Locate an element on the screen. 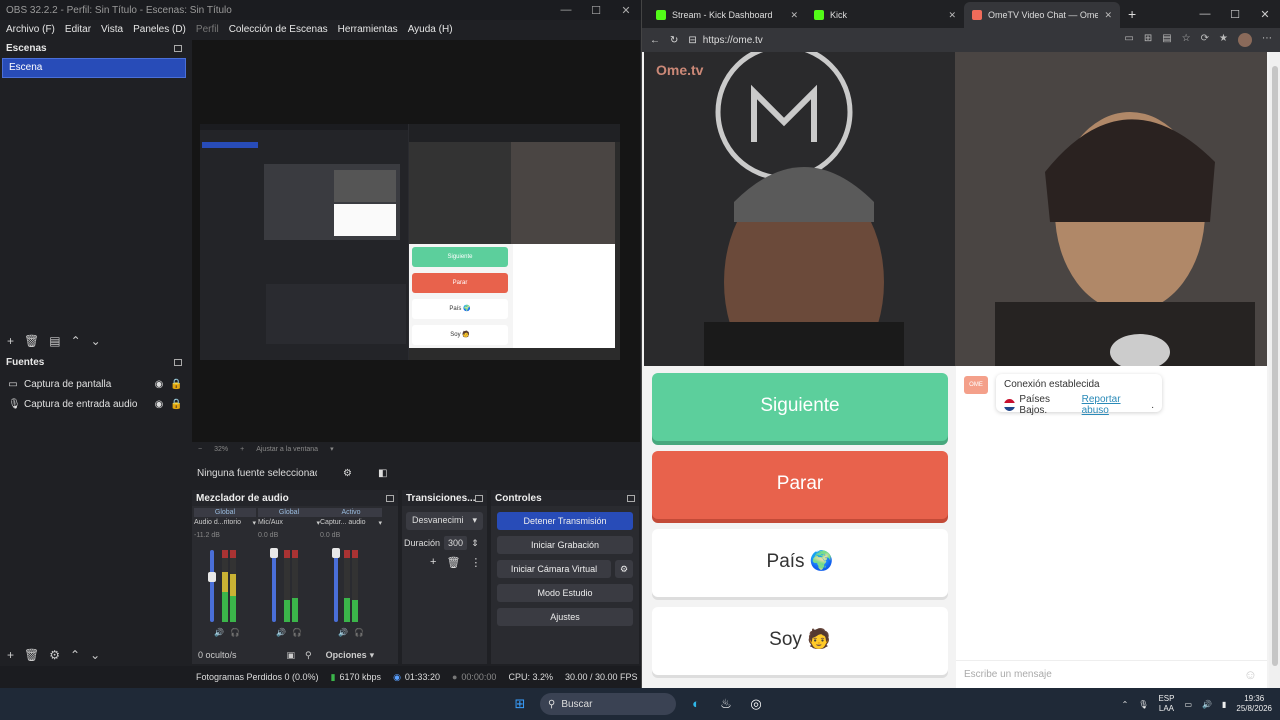  menu-view: Vista is located at coordinates (112, 29).